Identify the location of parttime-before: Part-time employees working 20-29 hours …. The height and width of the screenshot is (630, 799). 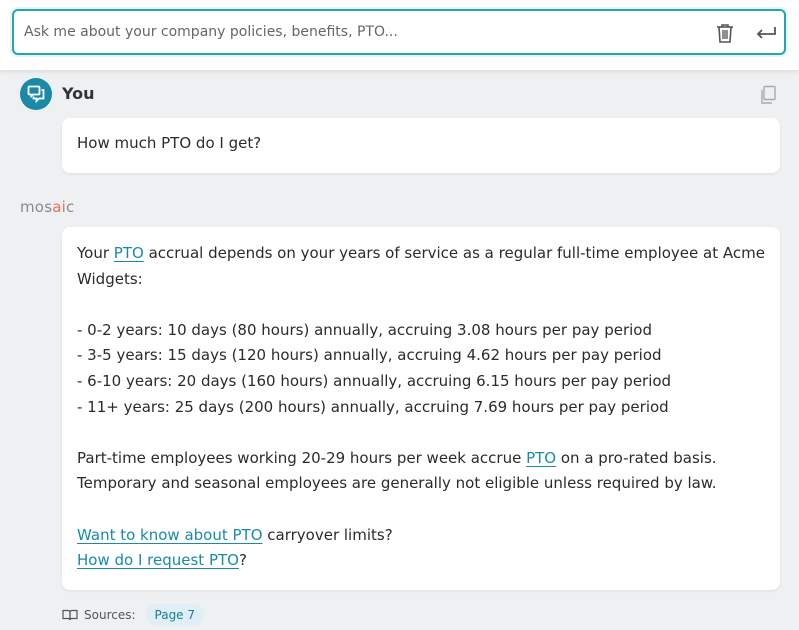
(302, 457).